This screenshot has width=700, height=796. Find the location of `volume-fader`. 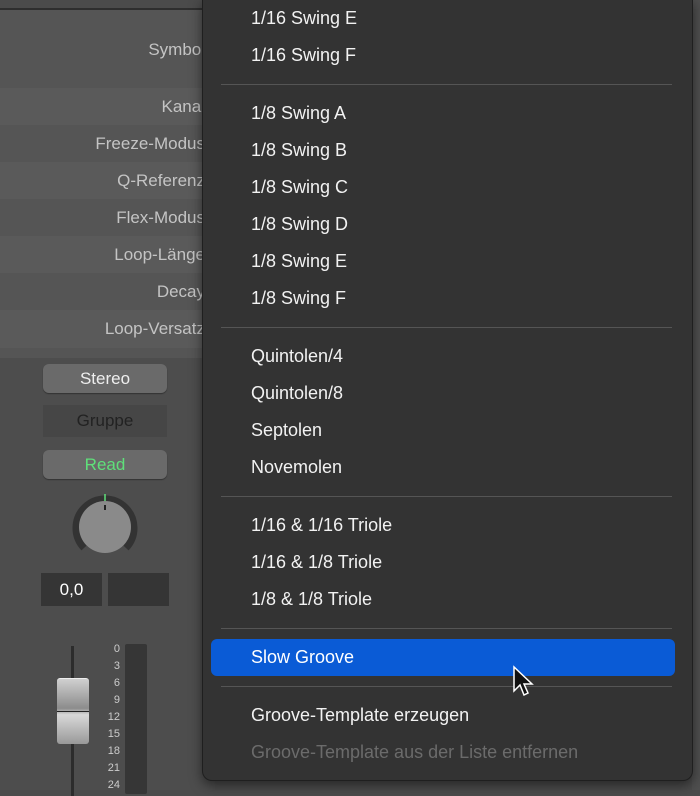

volume-fader is located at coordinates (73, 711).